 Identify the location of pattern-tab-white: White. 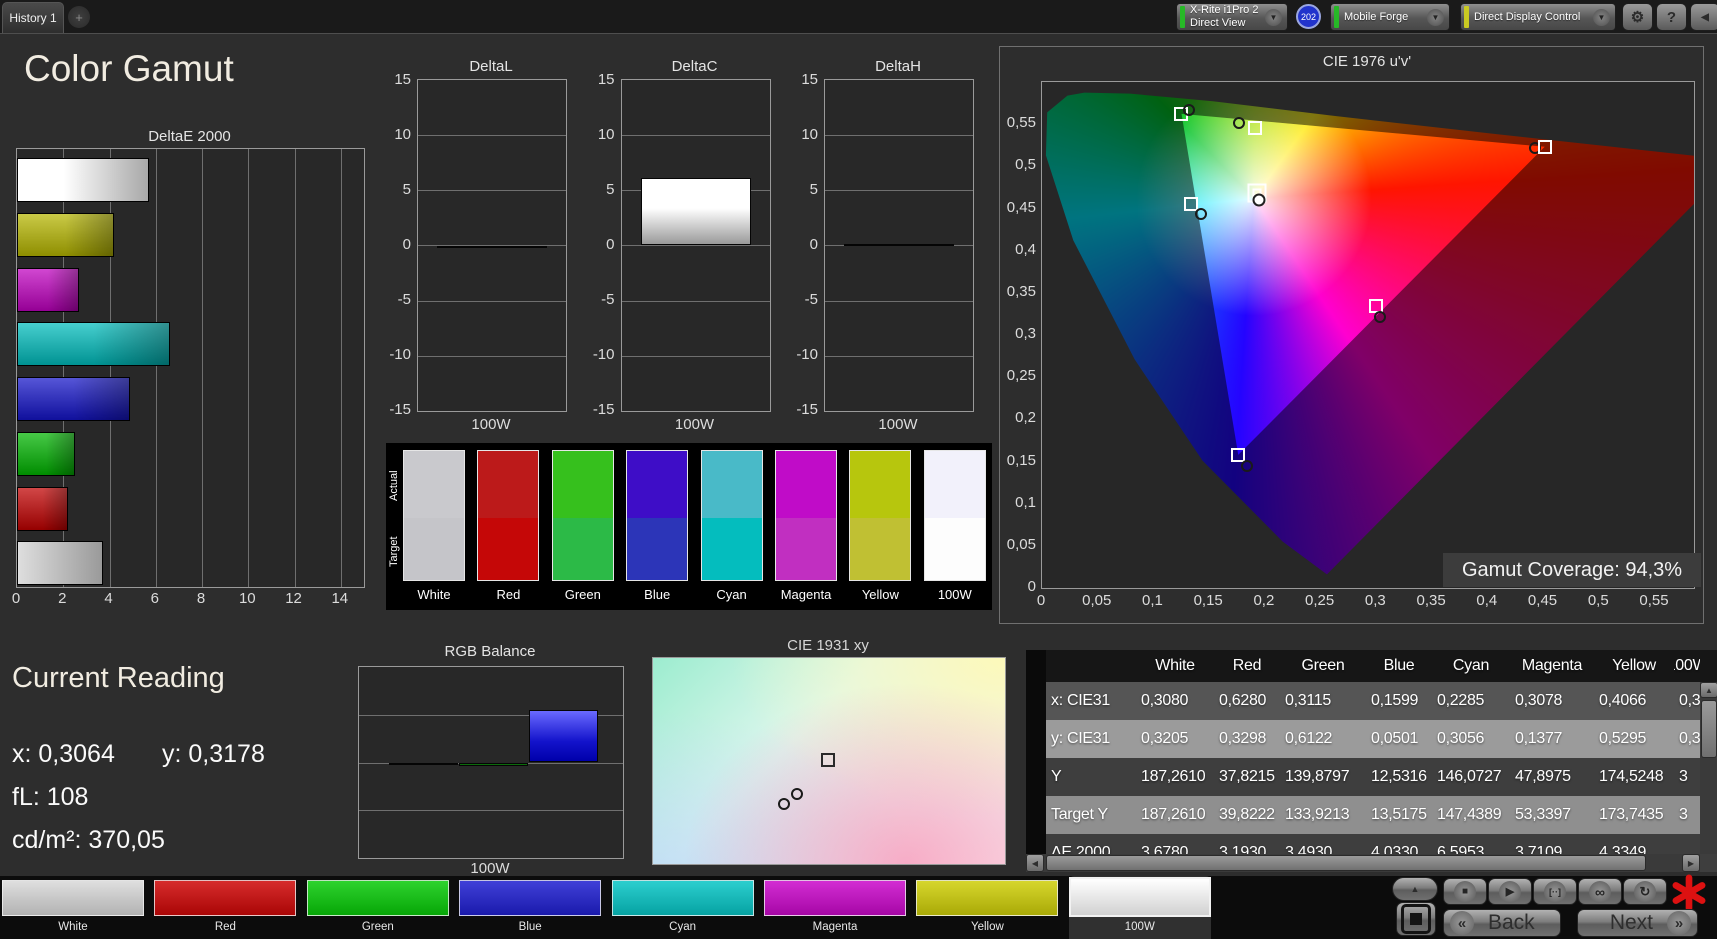
(73, 907).